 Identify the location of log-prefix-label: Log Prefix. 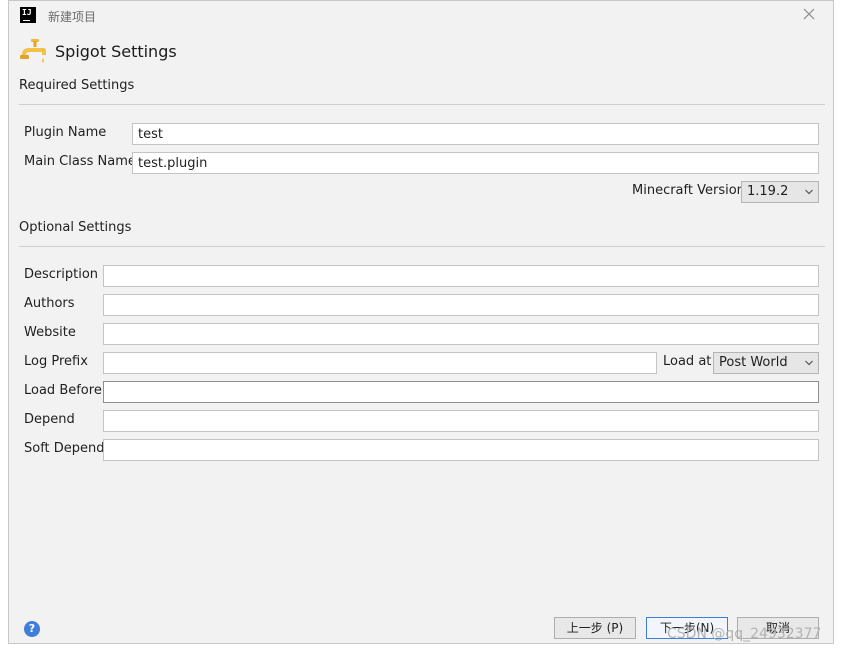
(56, 361).